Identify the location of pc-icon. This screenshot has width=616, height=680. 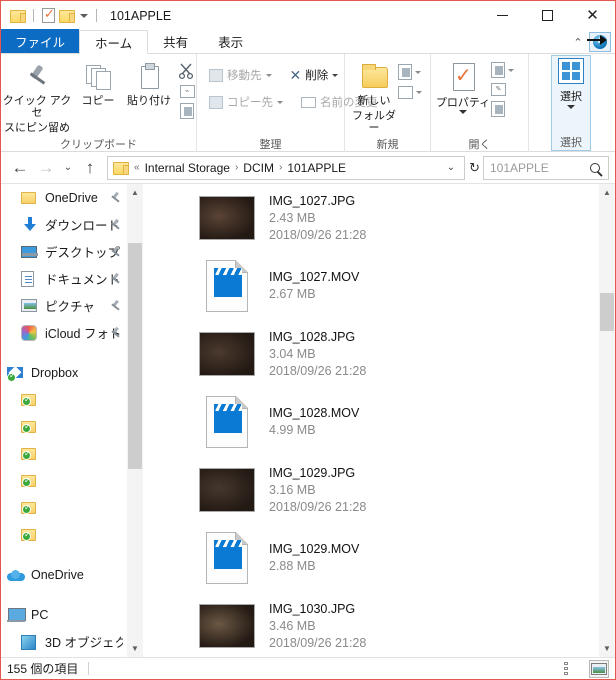
(16, 615).